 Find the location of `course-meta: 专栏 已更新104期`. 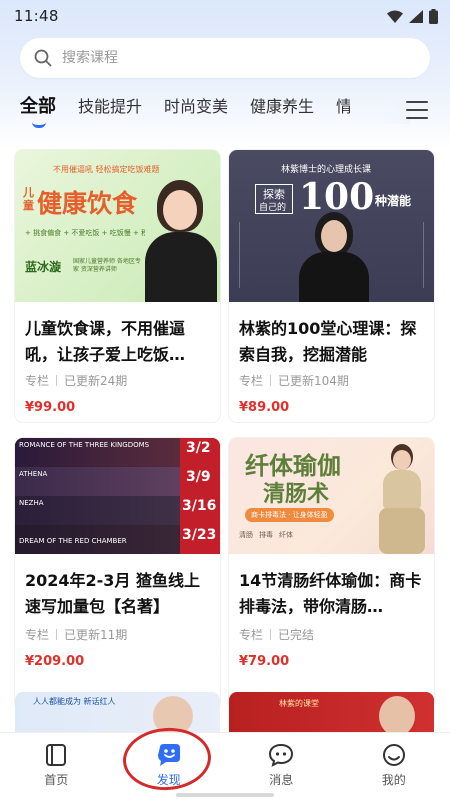

course-meta: 专栏 已更新104期 is located at coordinates (294, 380).